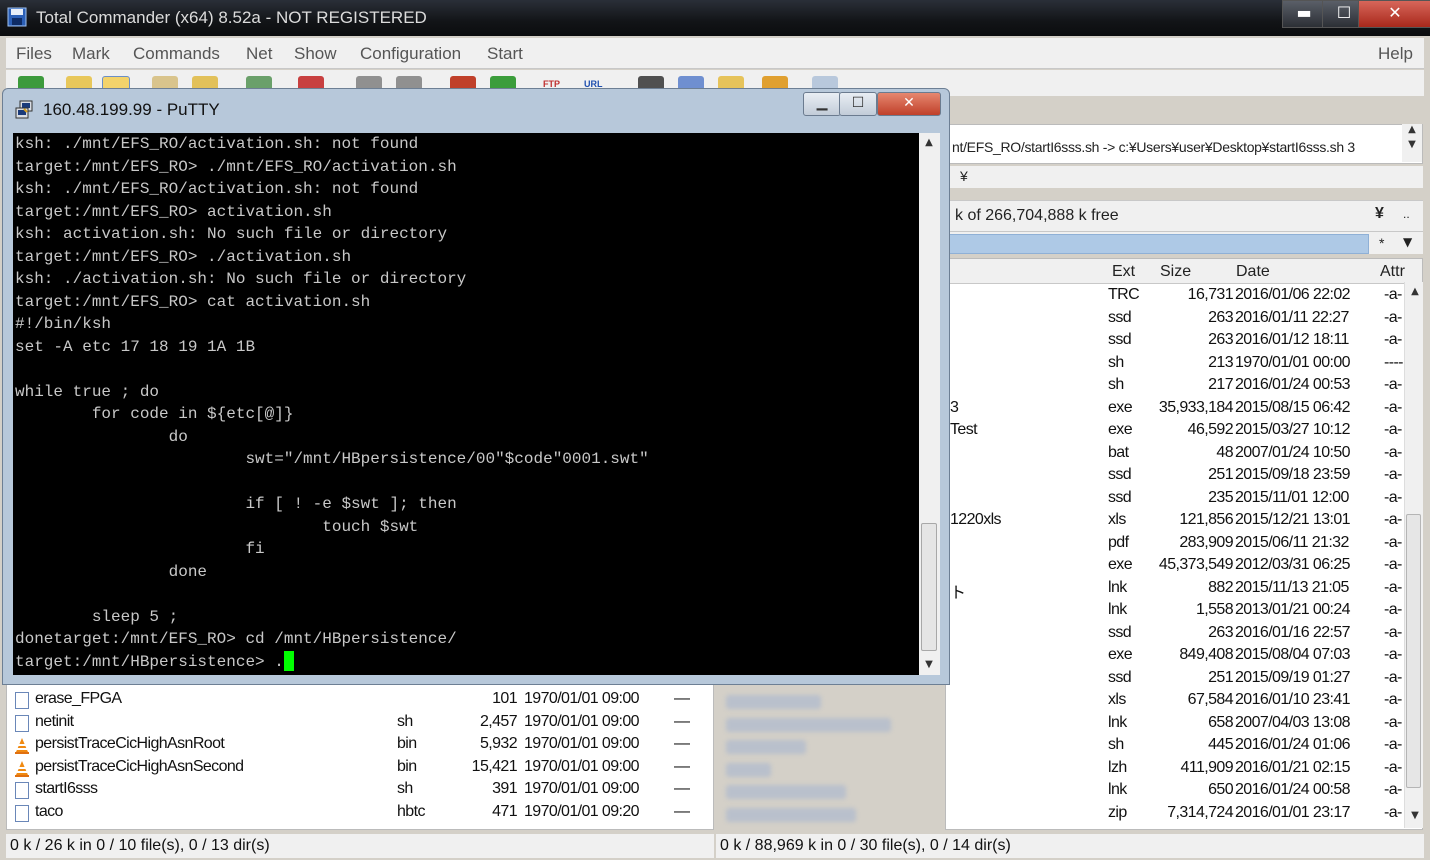  What do you see at coordinates (1184, 500) in the screenshot?
I see `table-row: ssd 235 2015/11/01 12:00 -a-` at bounding box center [1184, 500].